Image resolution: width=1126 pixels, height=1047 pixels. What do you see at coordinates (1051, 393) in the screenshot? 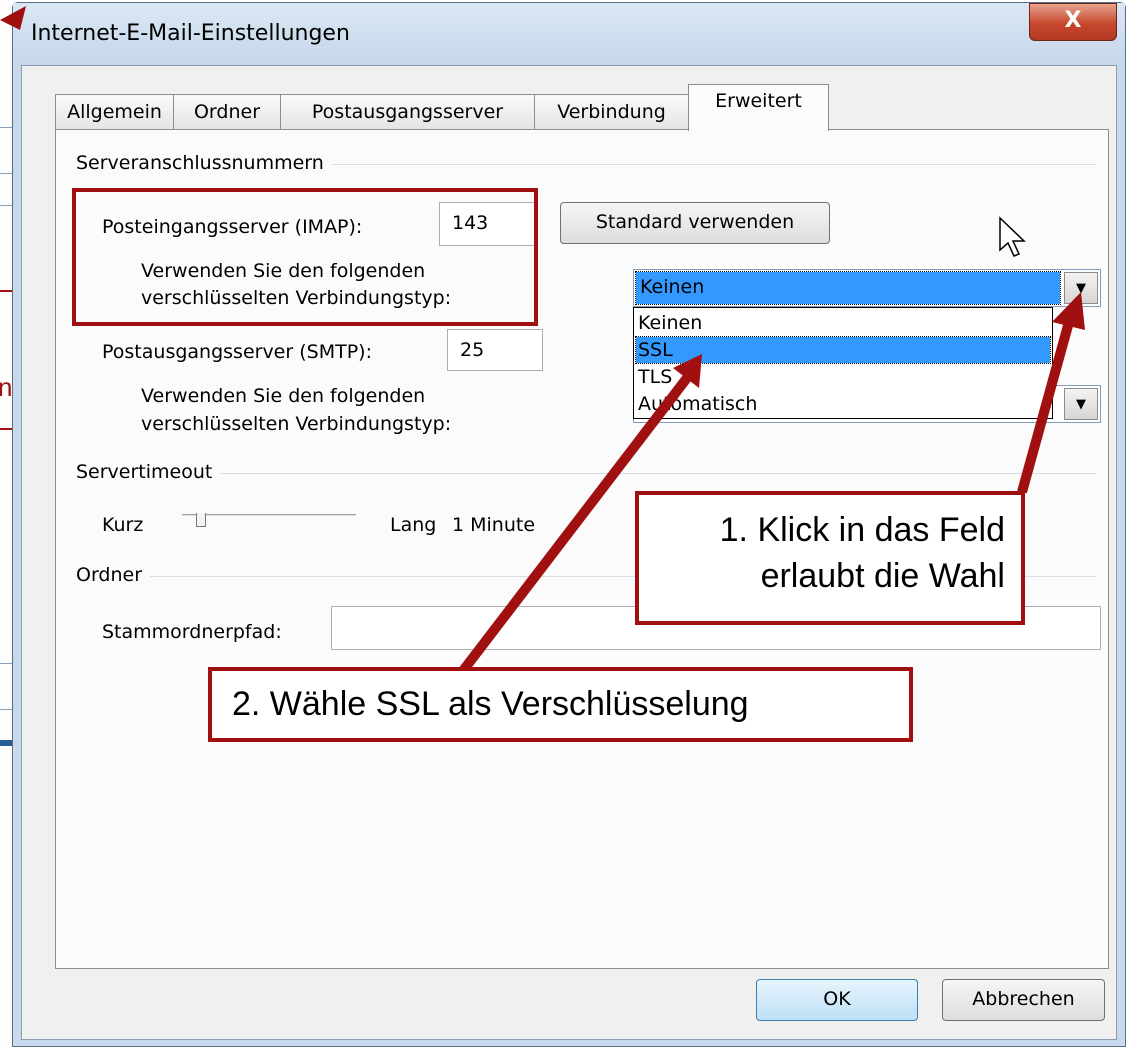
I see `arrow-to-dropdown-button` at bounding box center [1051, 393].